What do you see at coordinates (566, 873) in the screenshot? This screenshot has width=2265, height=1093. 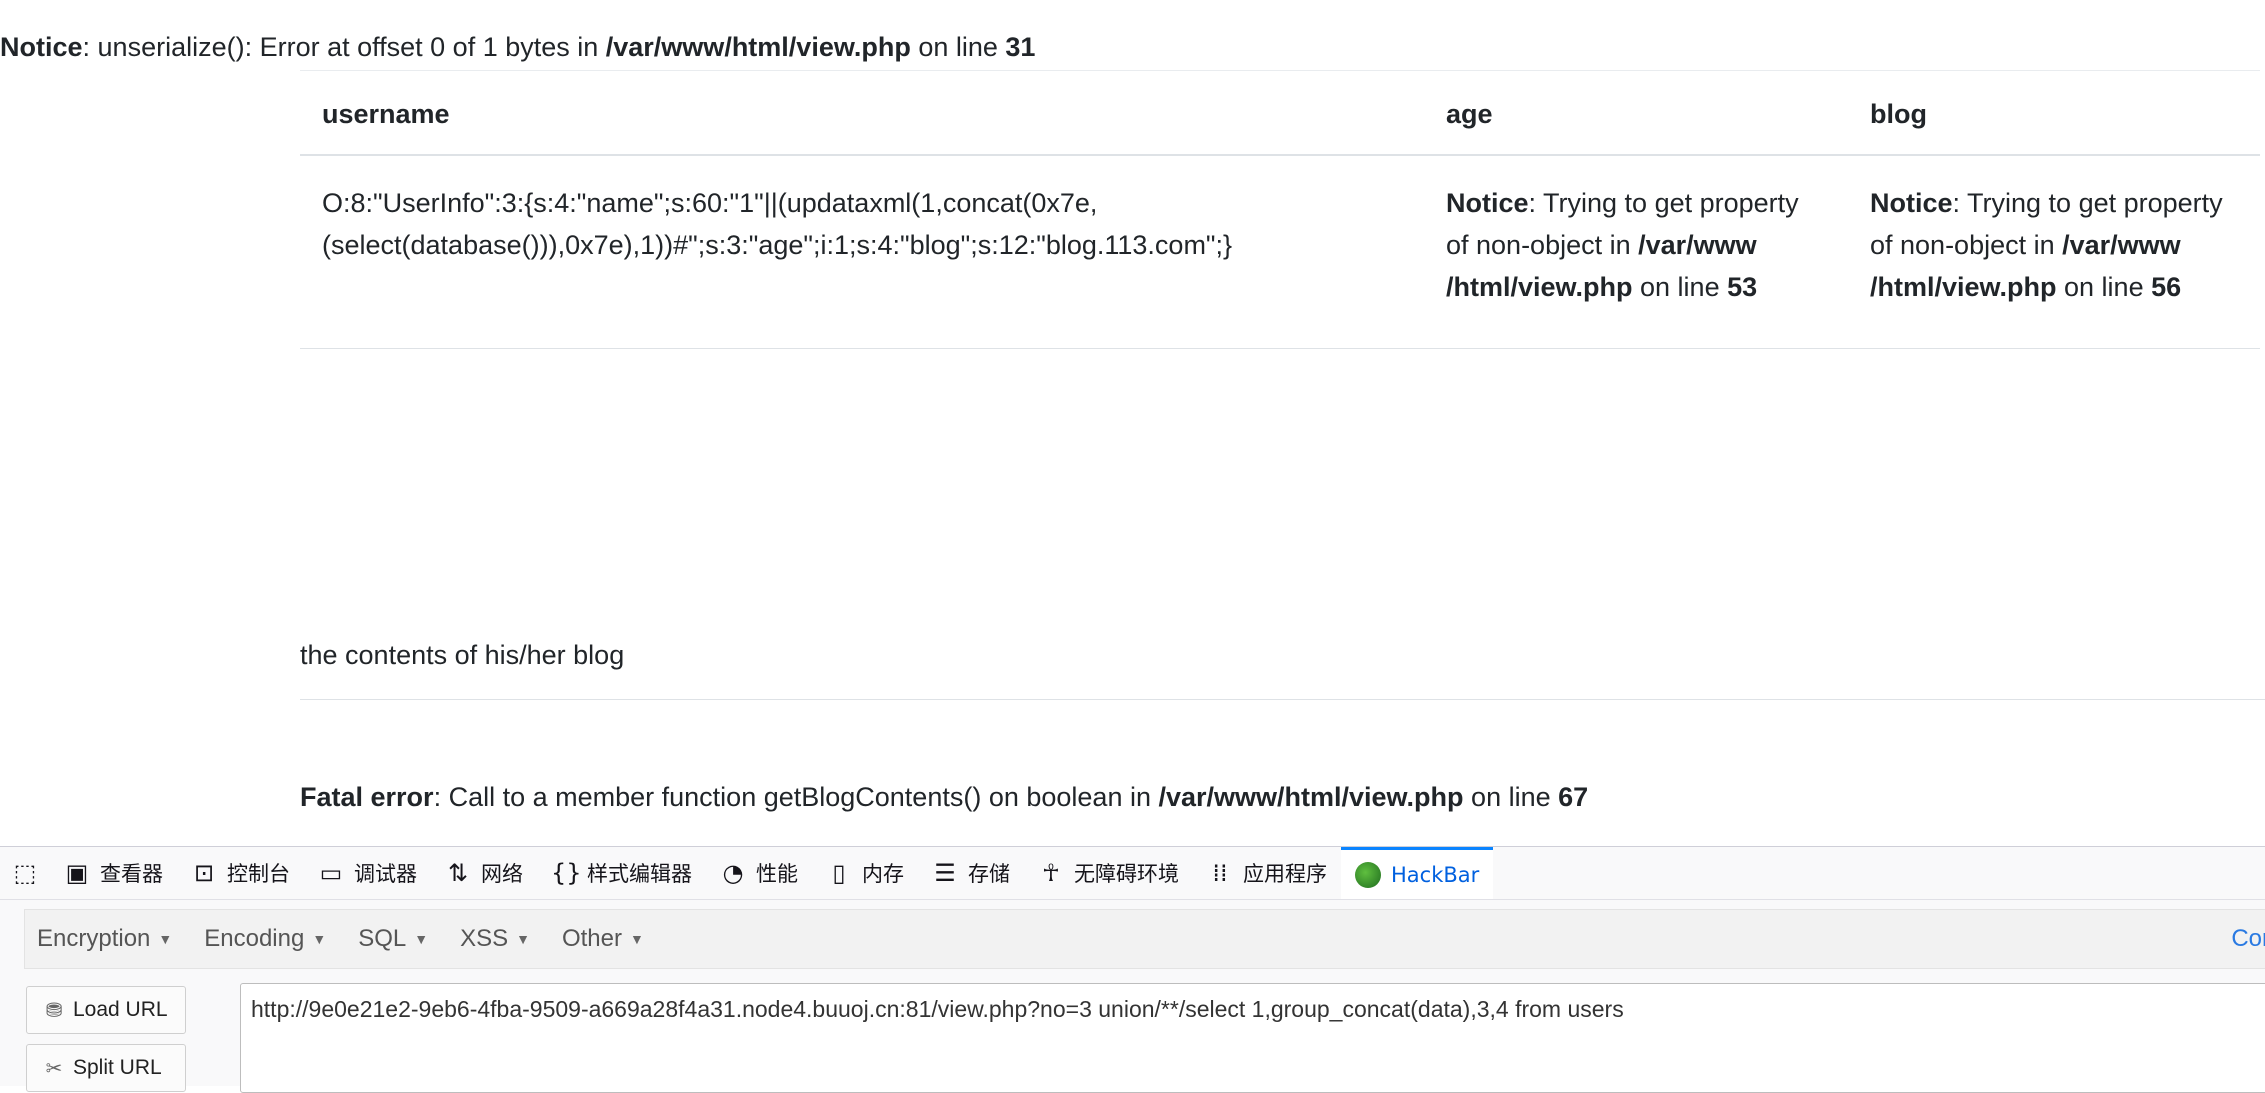 I see `style-editor-icon: {}` at bounding box center [566, 873].